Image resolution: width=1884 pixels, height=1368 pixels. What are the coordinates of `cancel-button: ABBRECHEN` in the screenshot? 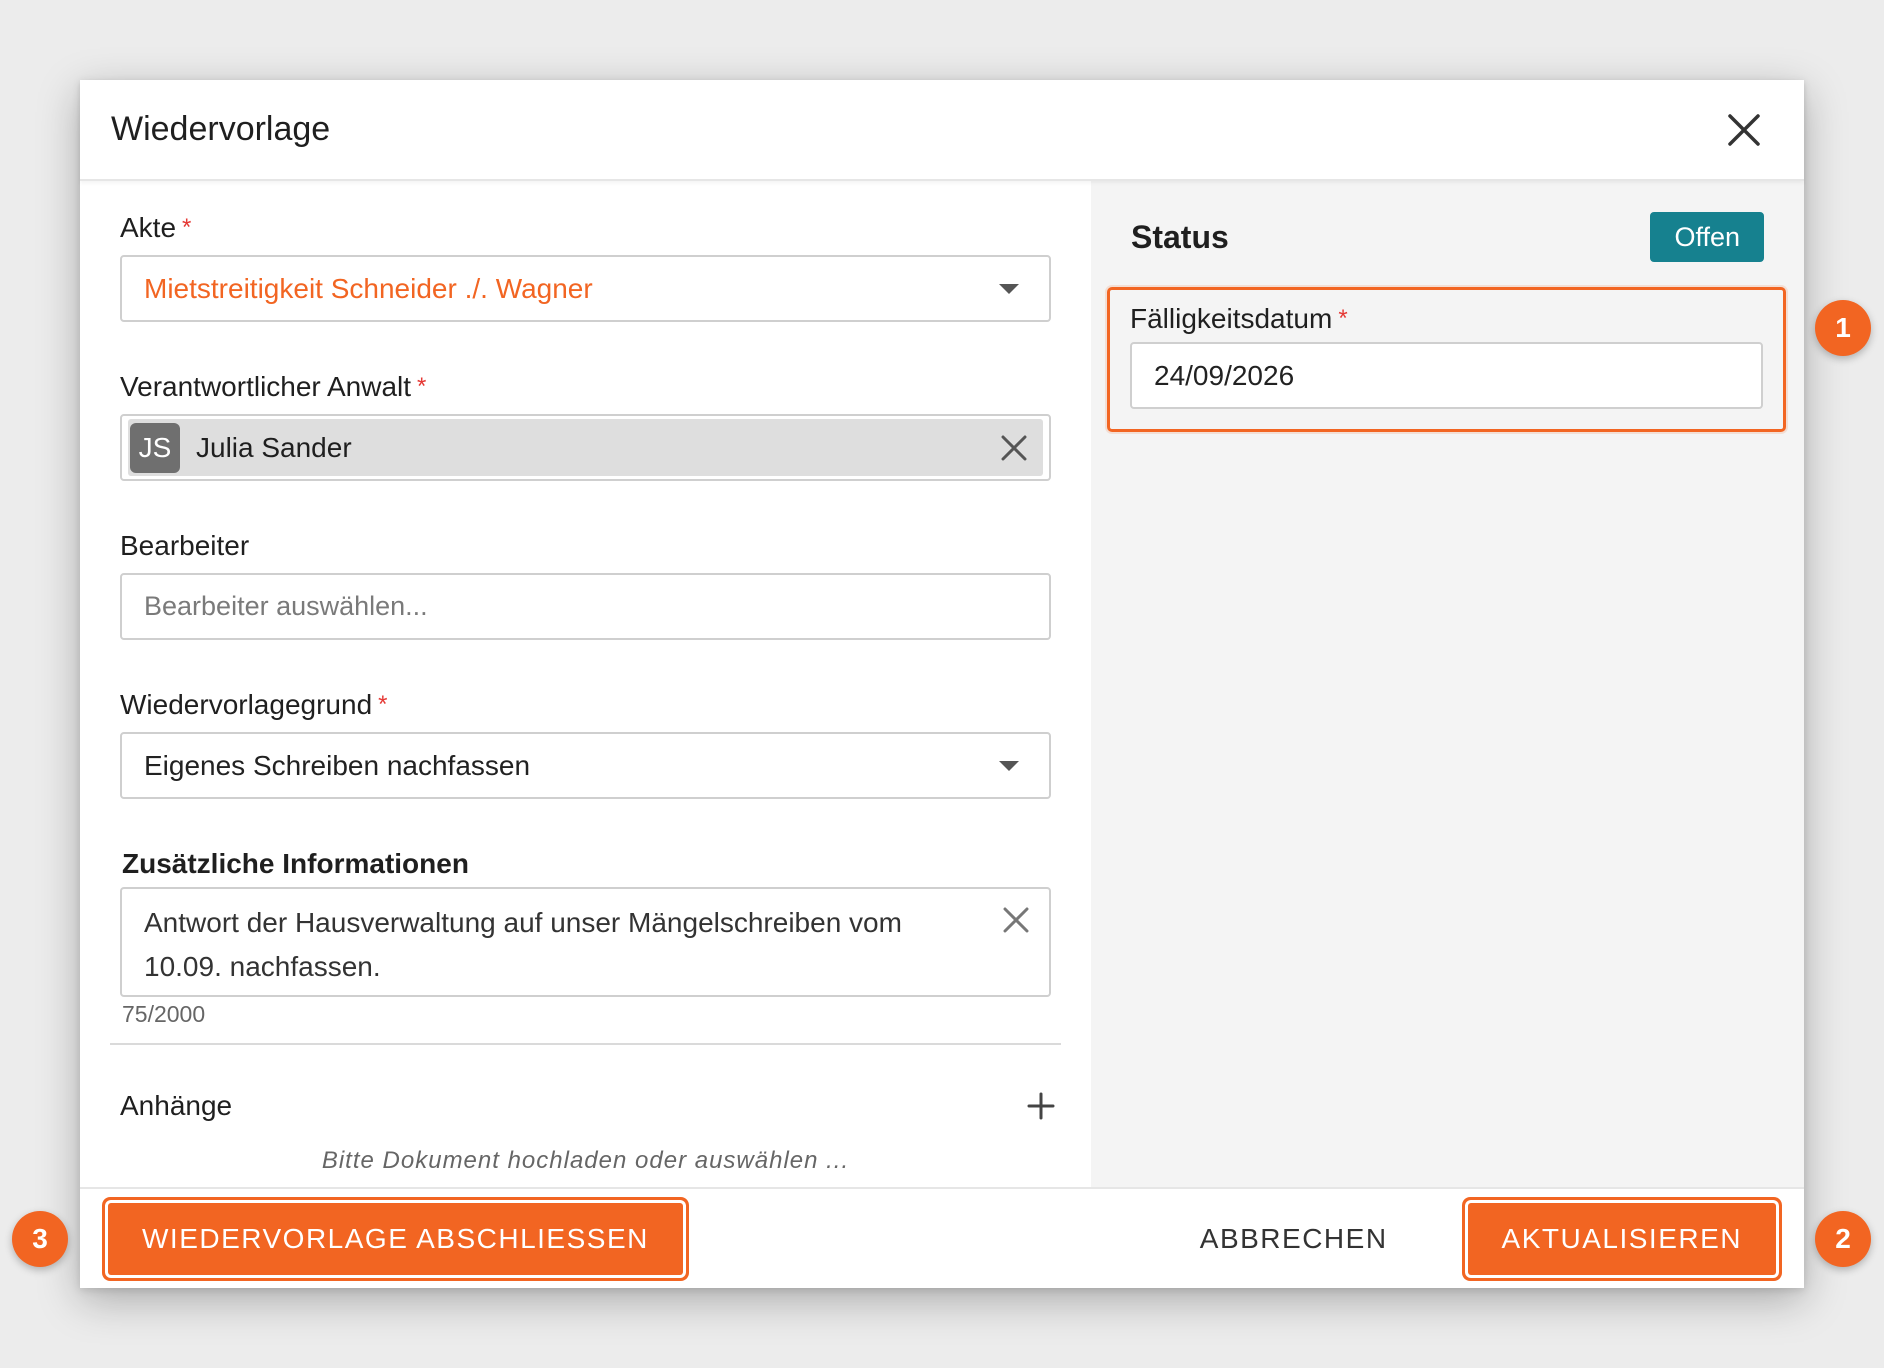 It's located at (1294, 1239).